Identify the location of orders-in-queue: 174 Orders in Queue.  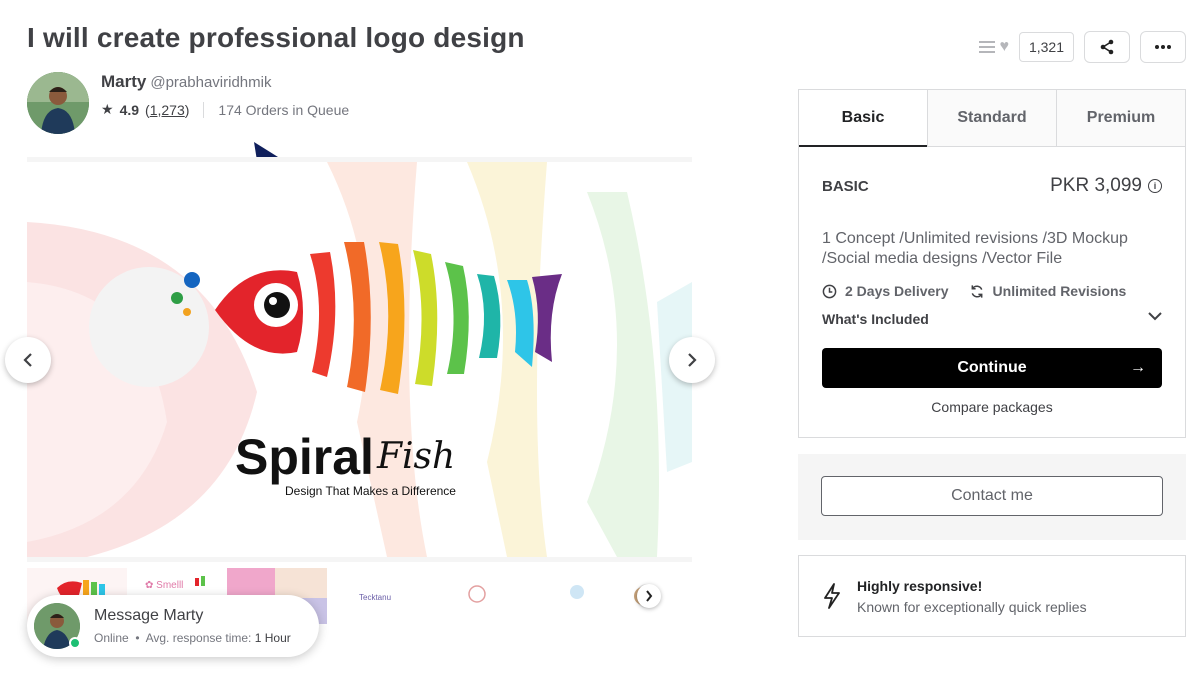
(284, 109).